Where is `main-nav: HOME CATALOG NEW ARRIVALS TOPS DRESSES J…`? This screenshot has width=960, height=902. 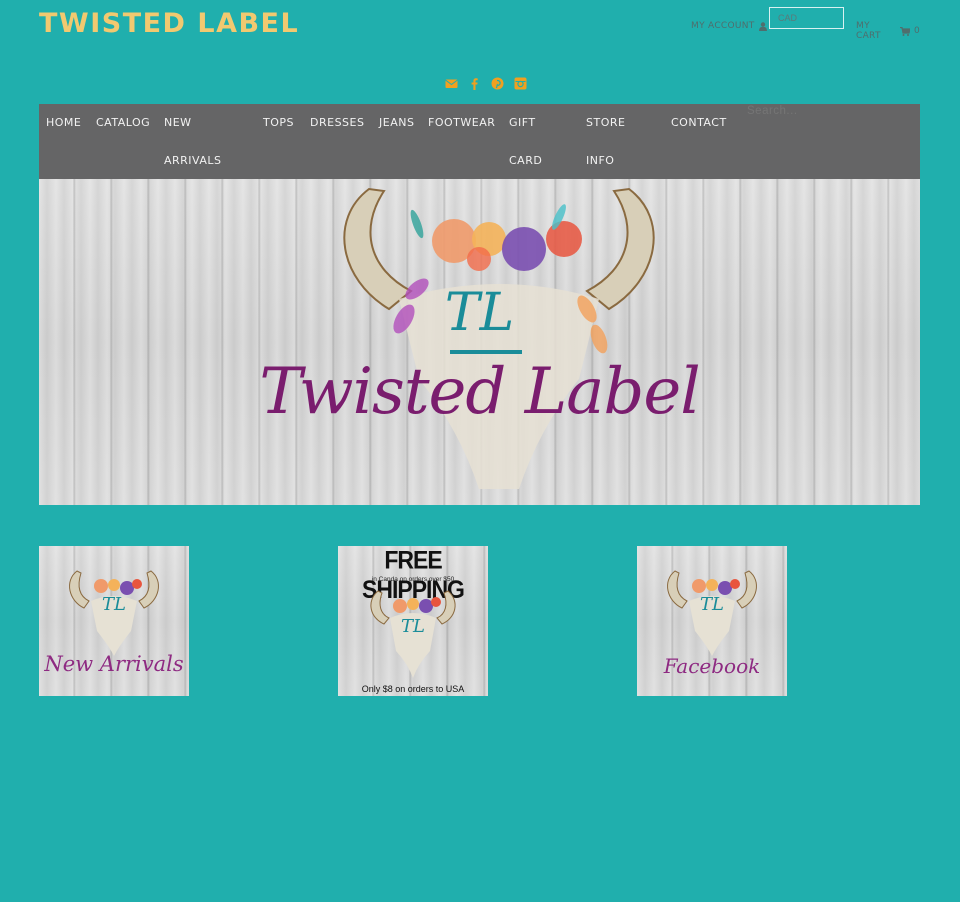 main-nav: HOME CATALOG NEW ARRIVALS TOPS DRESSES J… is located at coordinates (479, 141).